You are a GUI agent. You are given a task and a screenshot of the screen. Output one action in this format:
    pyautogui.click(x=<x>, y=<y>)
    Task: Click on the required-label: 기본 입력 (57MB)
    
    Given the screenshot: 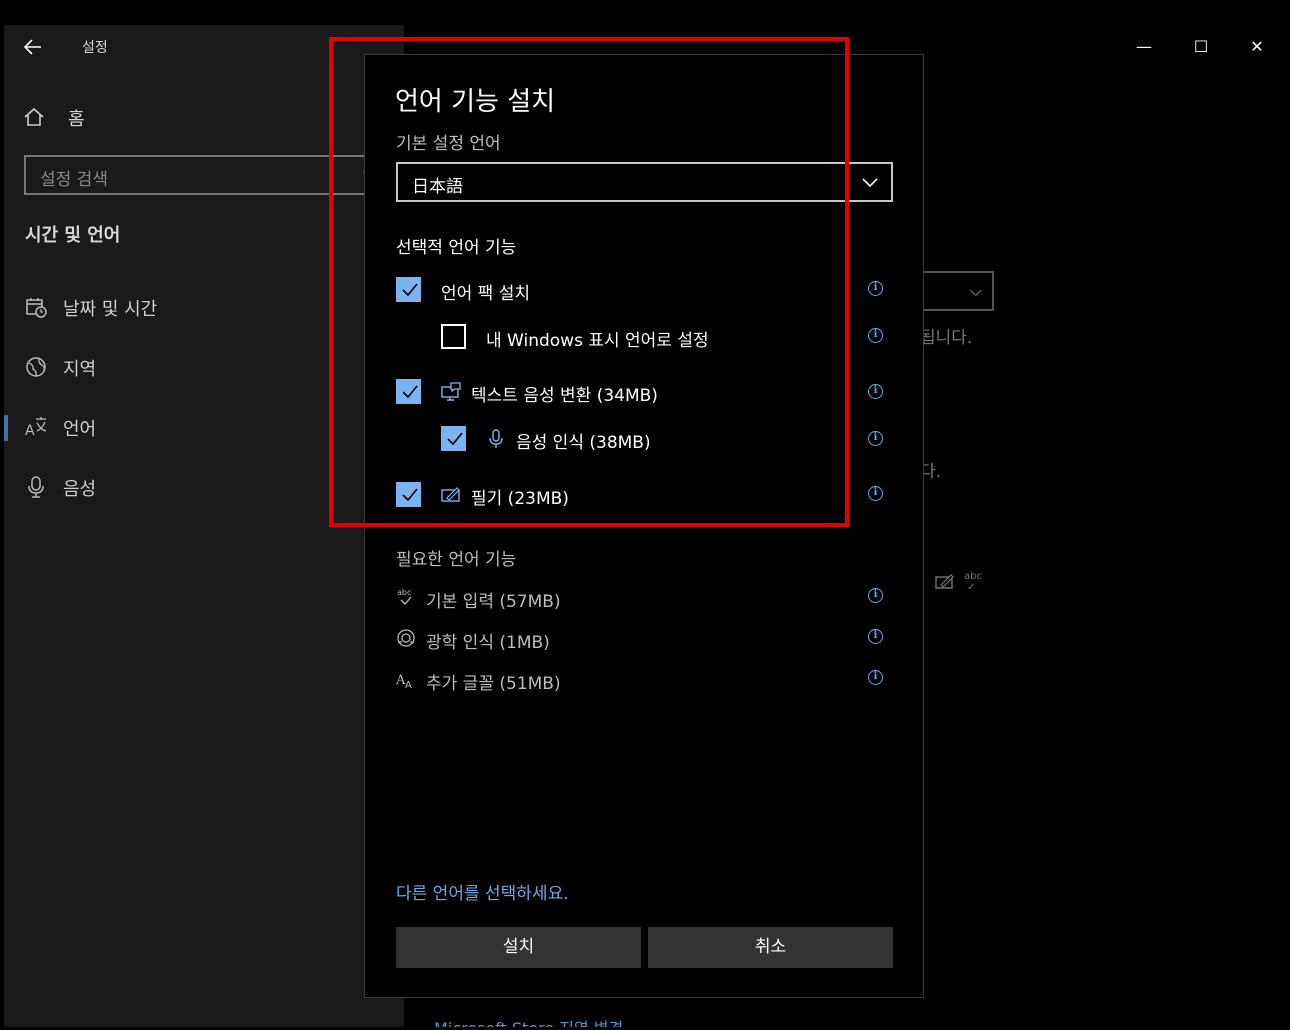 What is the action you would take?
    pyautogui.click(x=493, y=602)
    